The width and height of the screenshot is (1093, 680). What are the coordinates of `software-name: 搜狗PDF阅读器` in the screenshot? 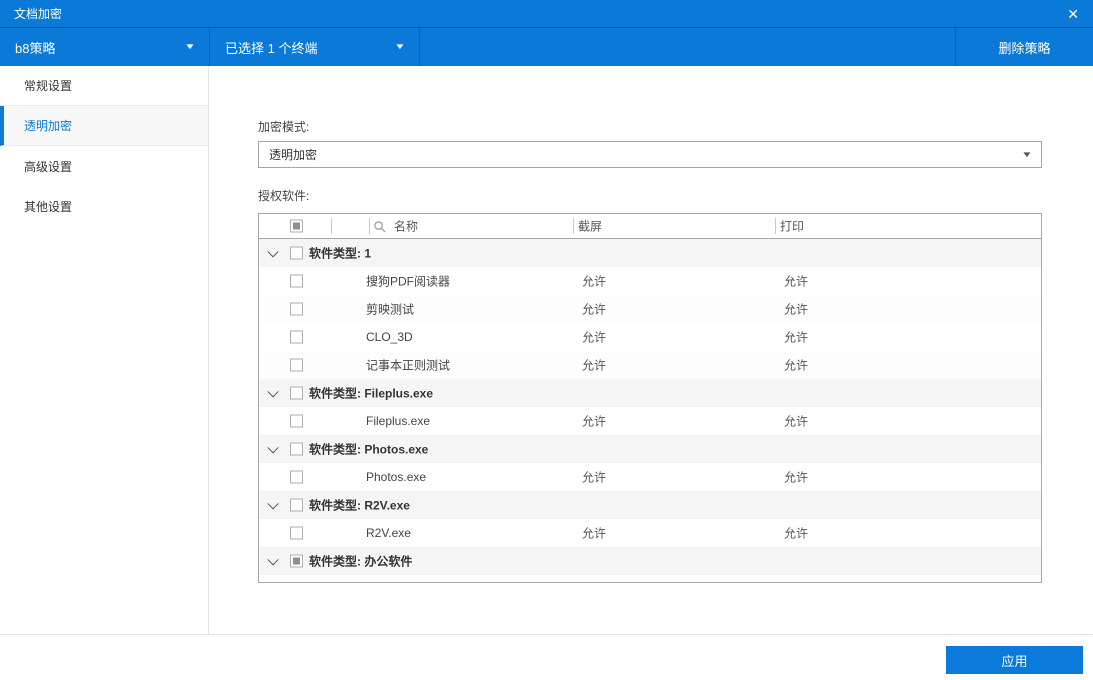 It's located at (408, 281).